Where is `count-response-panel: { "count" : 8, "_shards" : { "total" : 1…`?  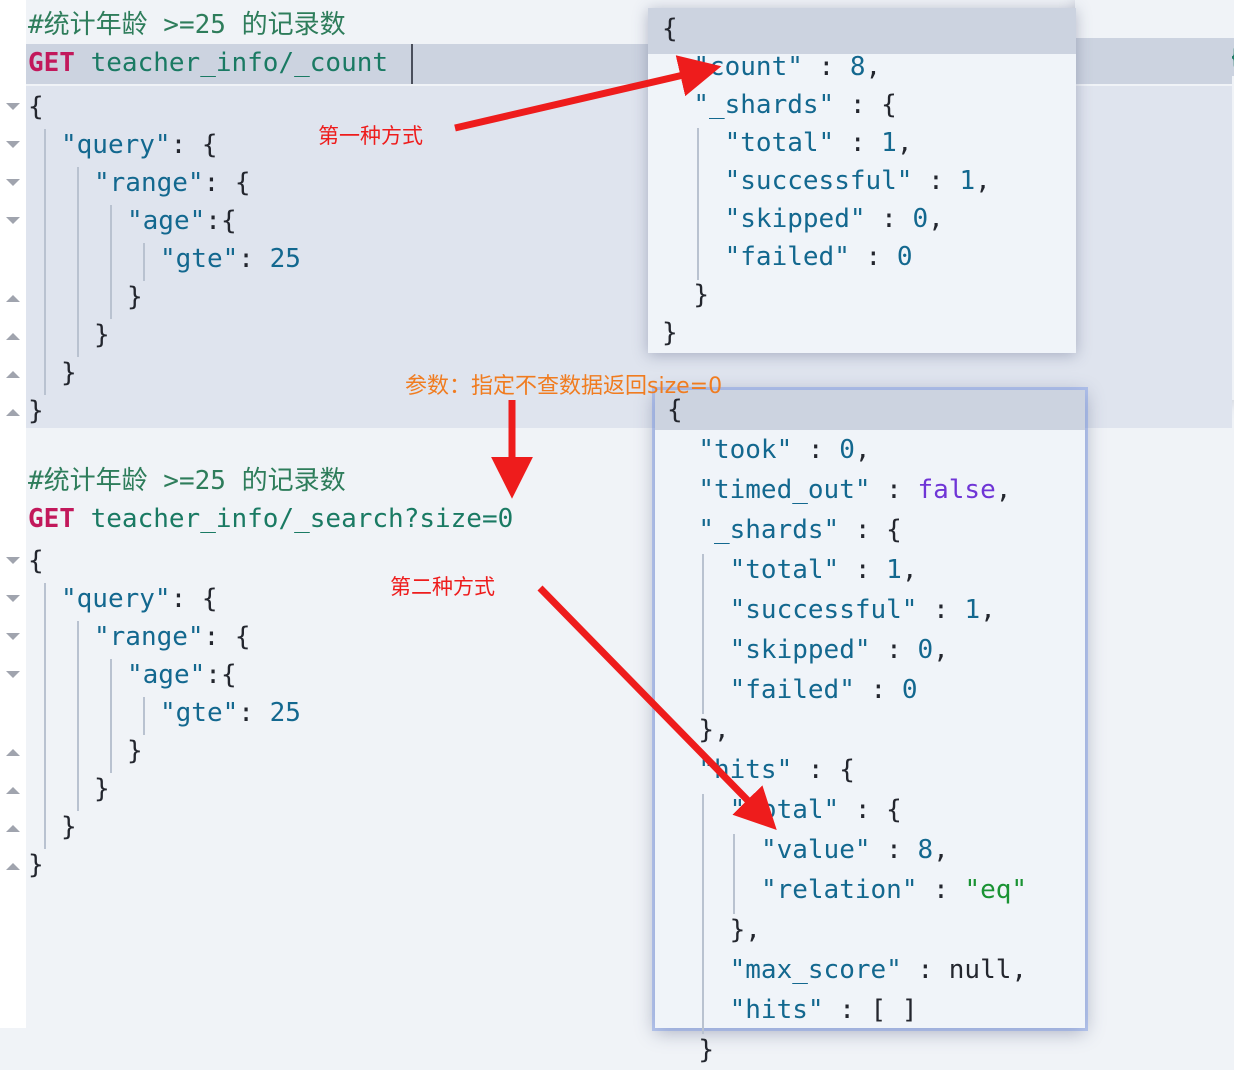
count-response-panel: { "count" : 8, "_shards" : { "total" : 1… is located at coordinates (862, 180).